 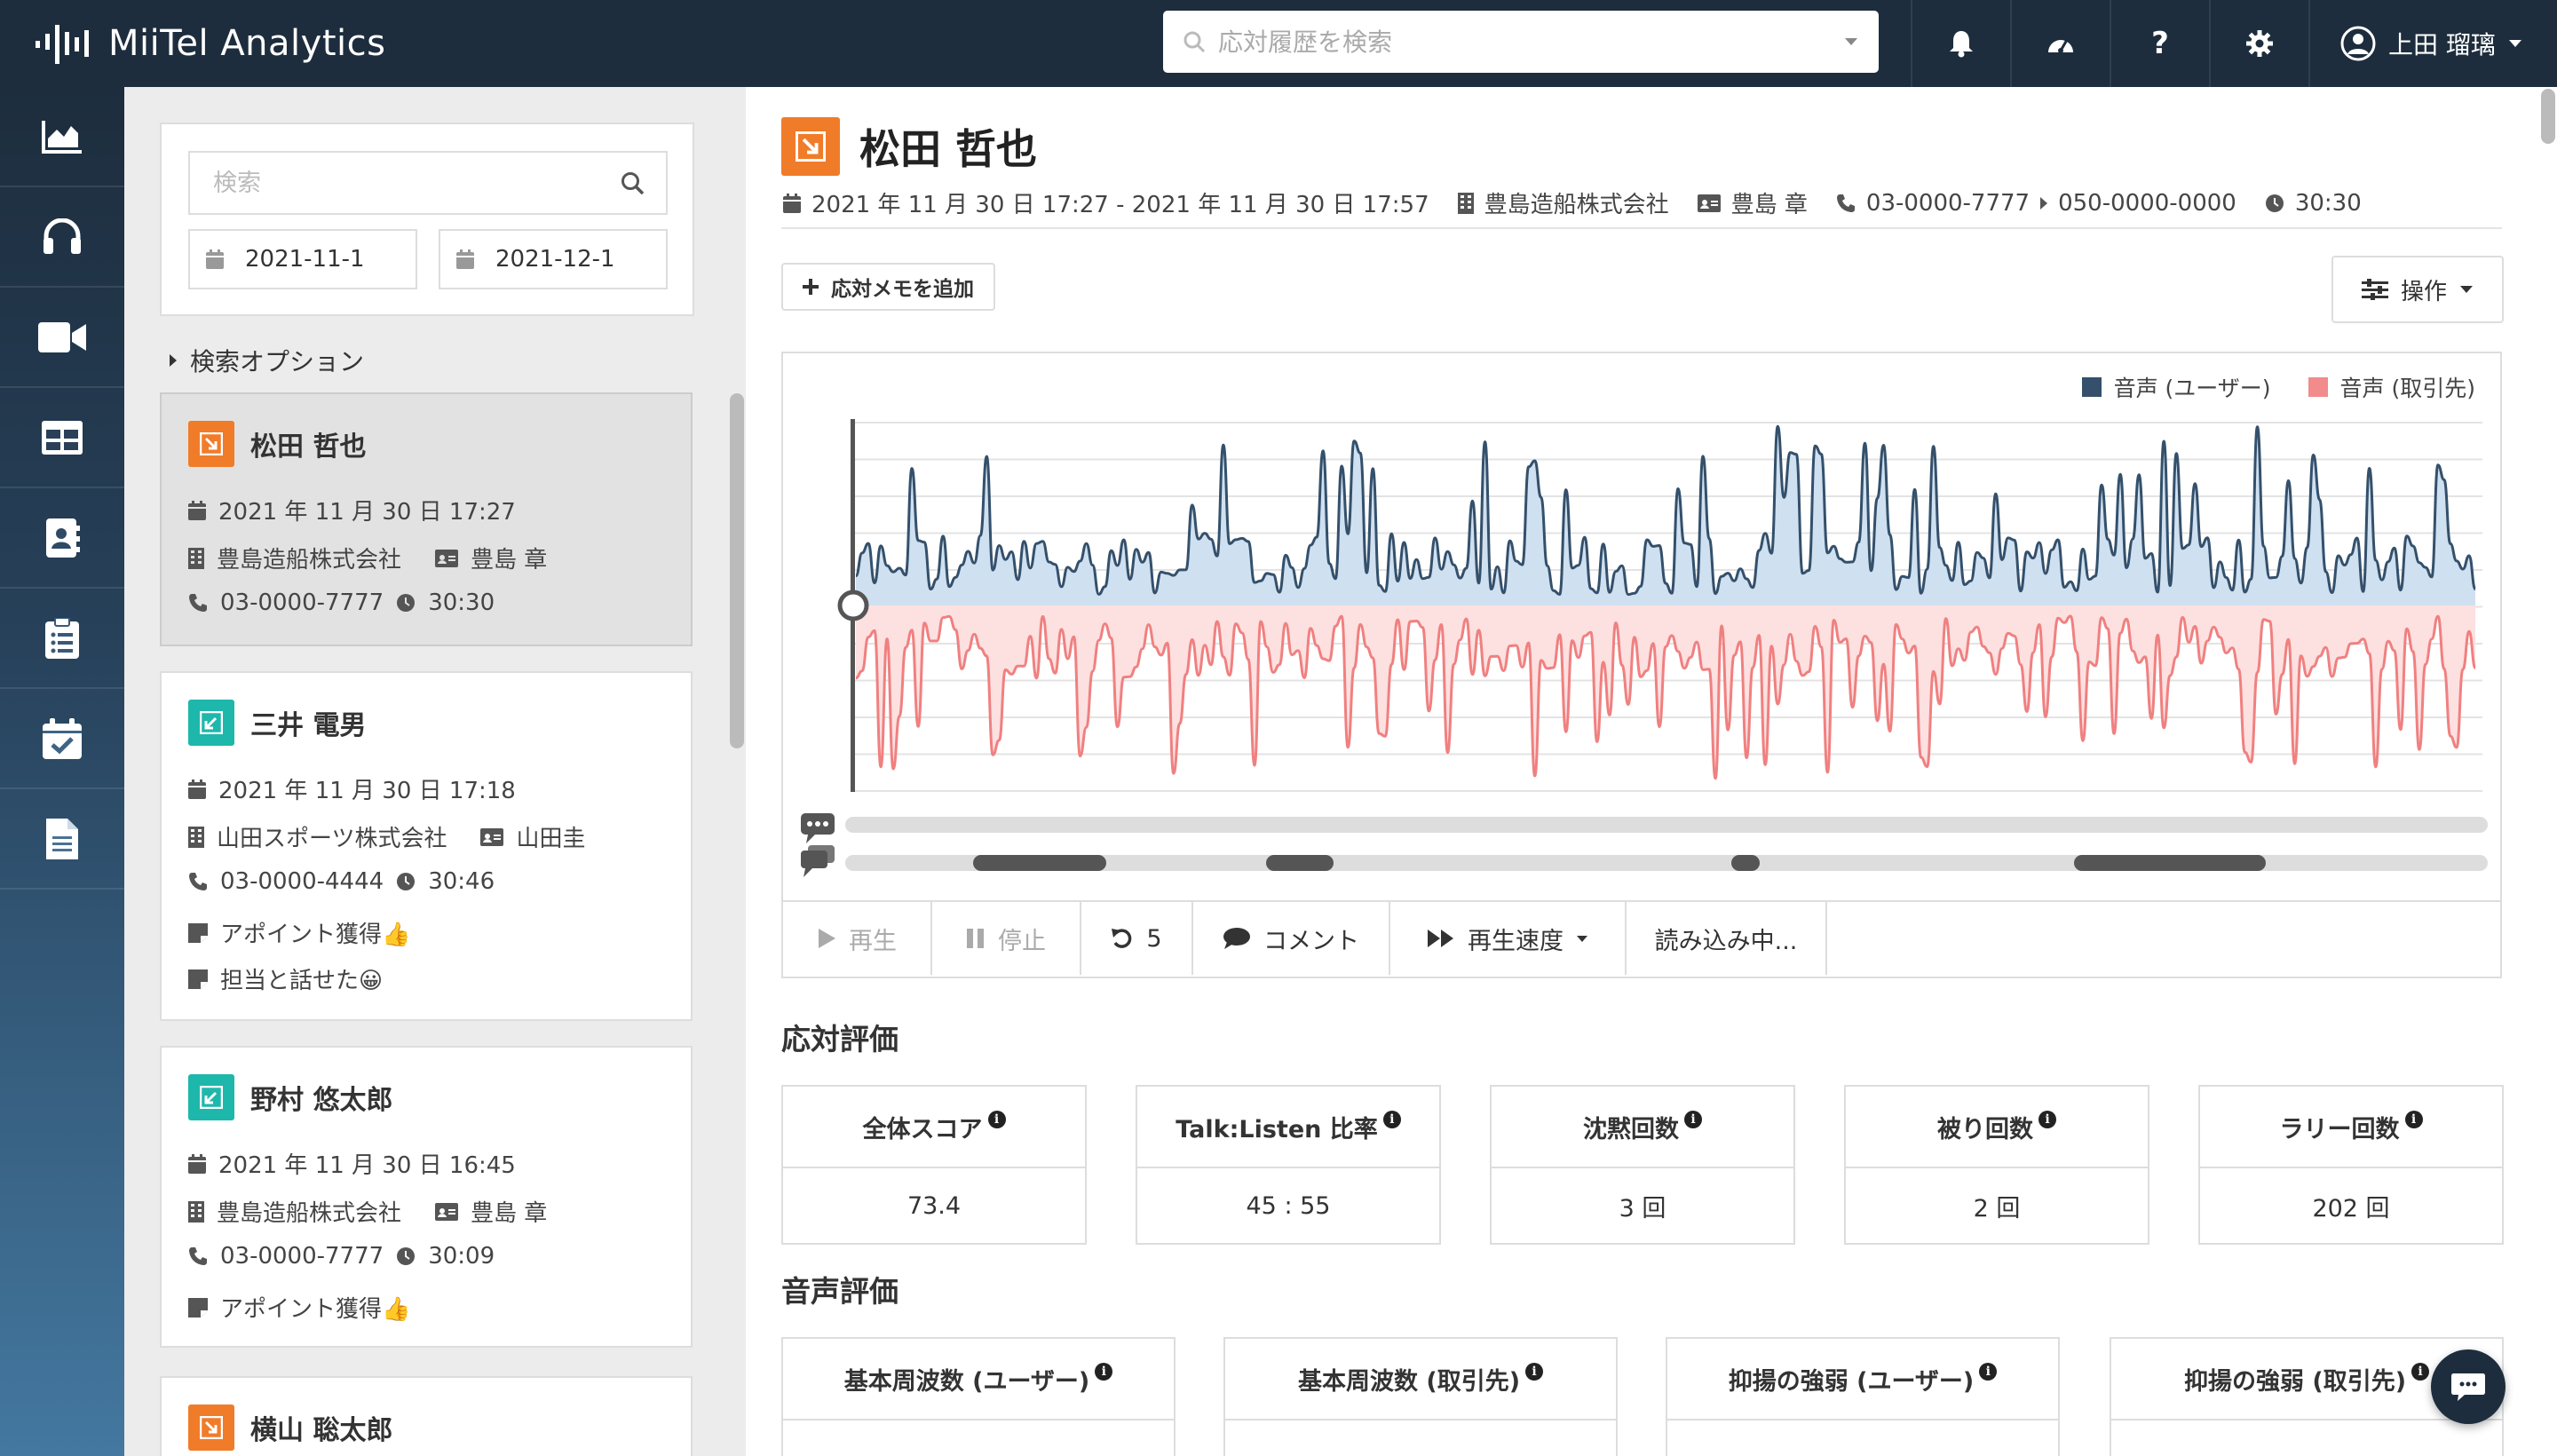 I want to click on divider, so click(x=1641, y=228).